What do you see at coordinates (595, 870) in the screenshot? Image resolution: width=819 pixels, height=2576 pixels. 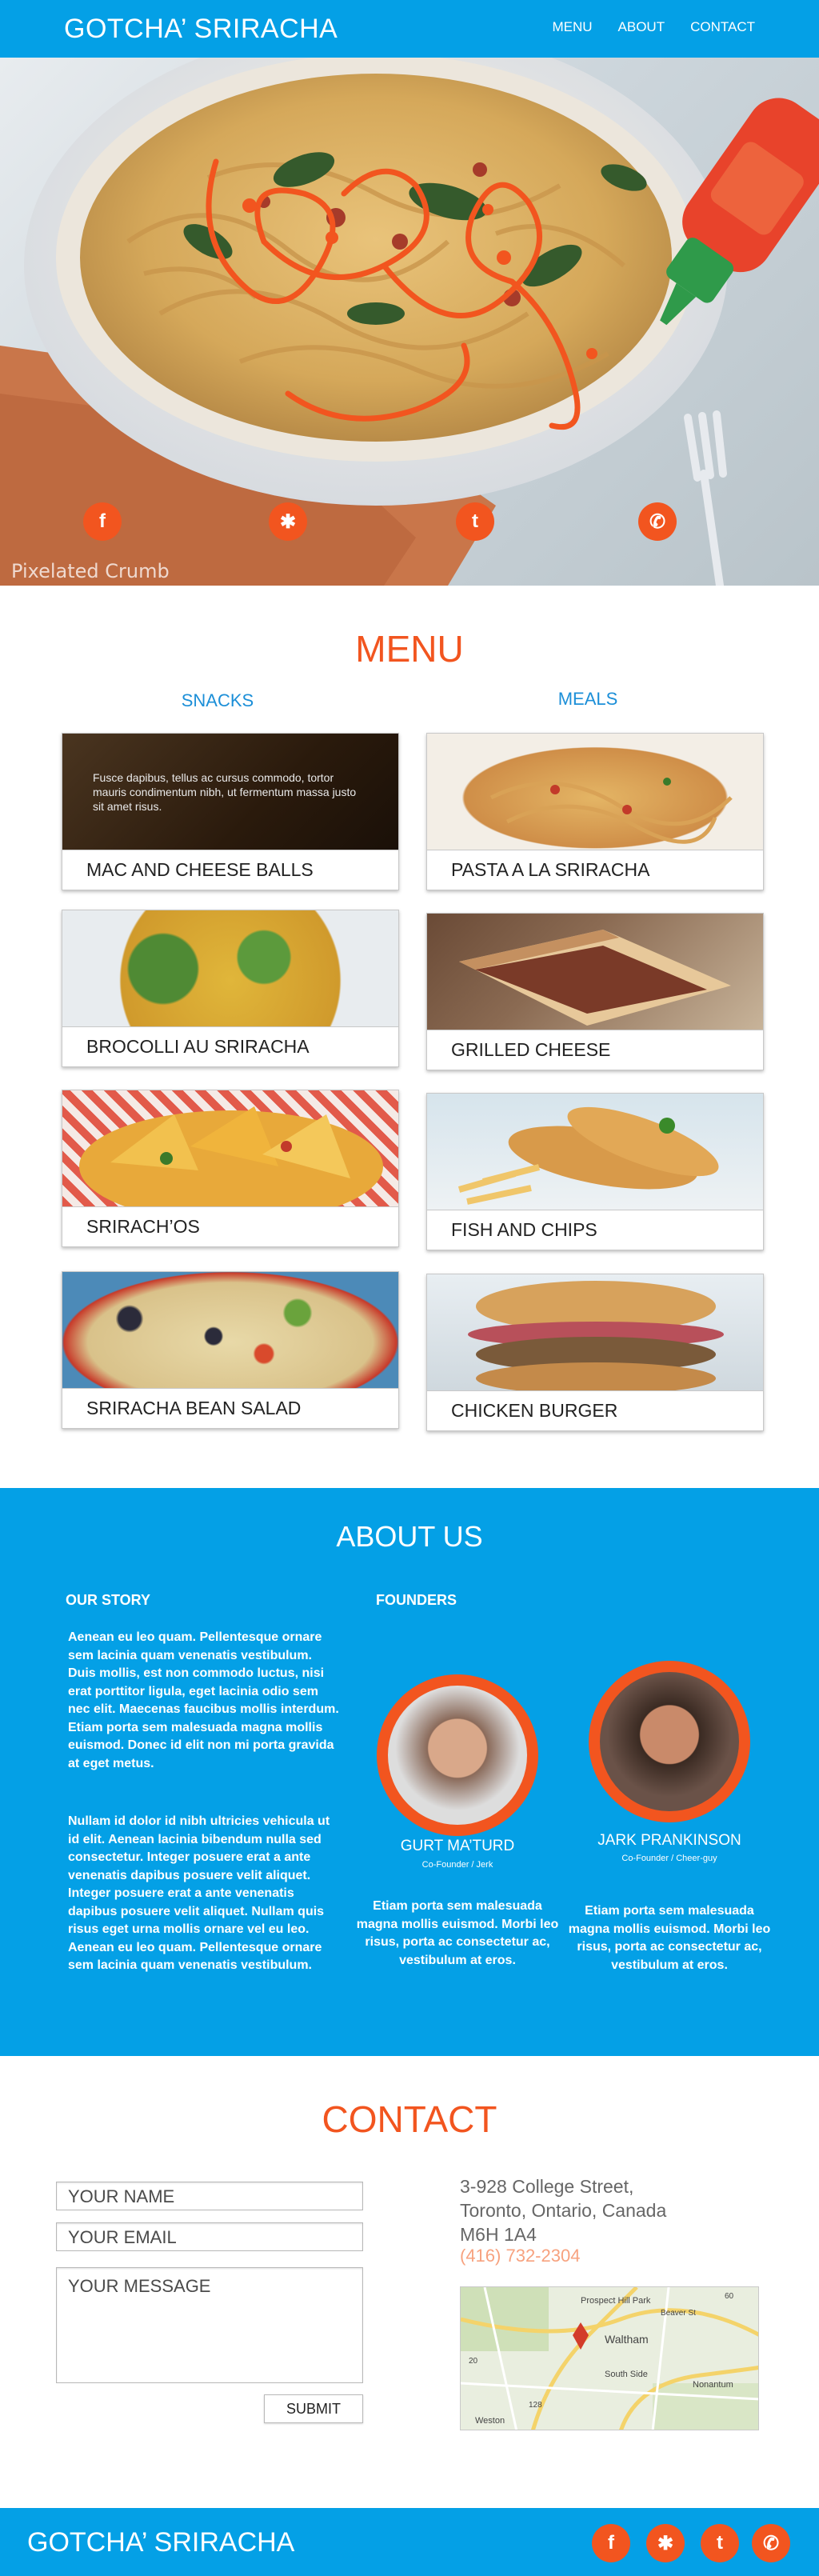 I see `card-label: PASTA A LA SRIRACHA` at bounding box center [595, 870].